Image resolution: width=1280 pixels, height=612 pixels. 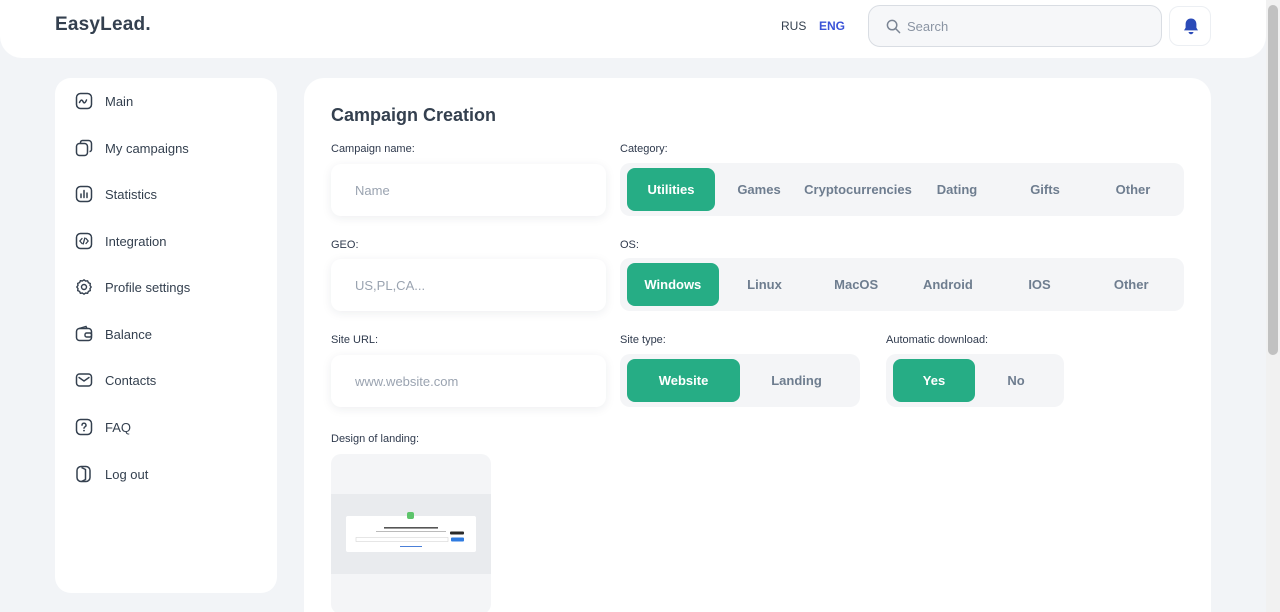 I want to click on page-title: Campaign Creation, so click(x=414, y=115).